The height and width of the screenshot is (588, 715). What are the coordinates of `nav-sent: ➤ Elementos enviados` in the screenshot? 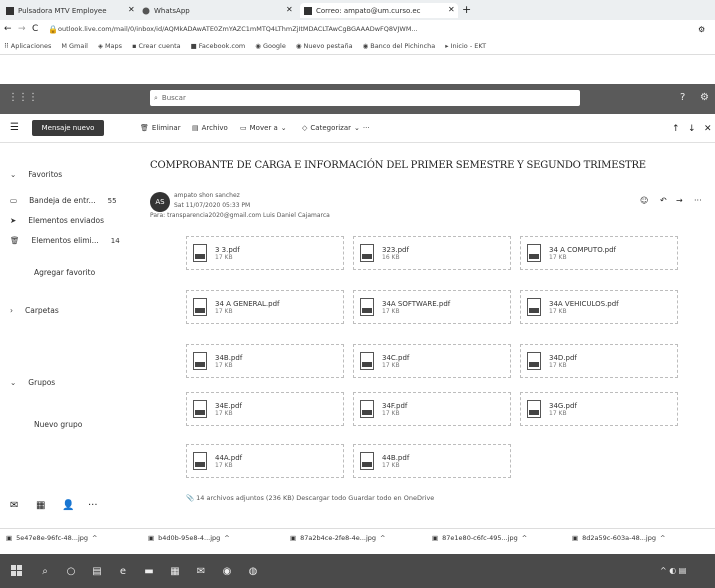 It's located at (57, 220).